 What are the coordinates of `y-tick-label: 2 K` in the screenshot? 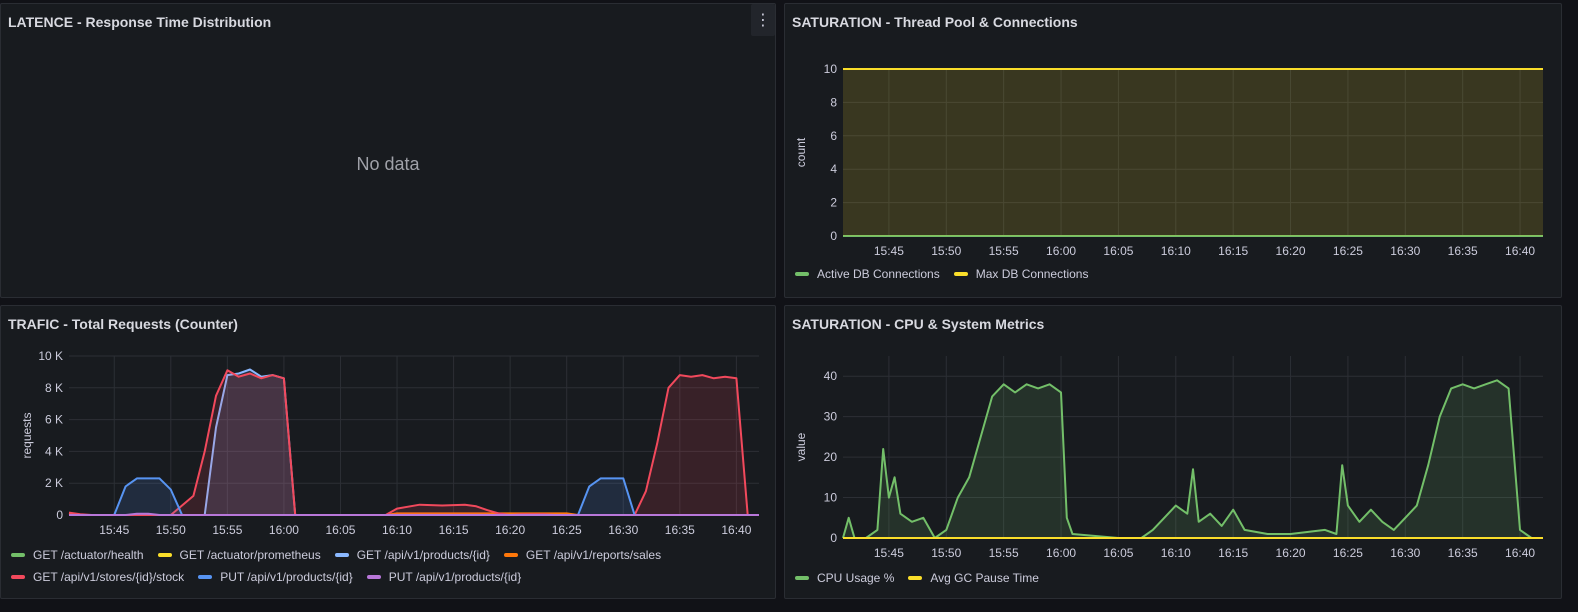 It's located at (54, 483).